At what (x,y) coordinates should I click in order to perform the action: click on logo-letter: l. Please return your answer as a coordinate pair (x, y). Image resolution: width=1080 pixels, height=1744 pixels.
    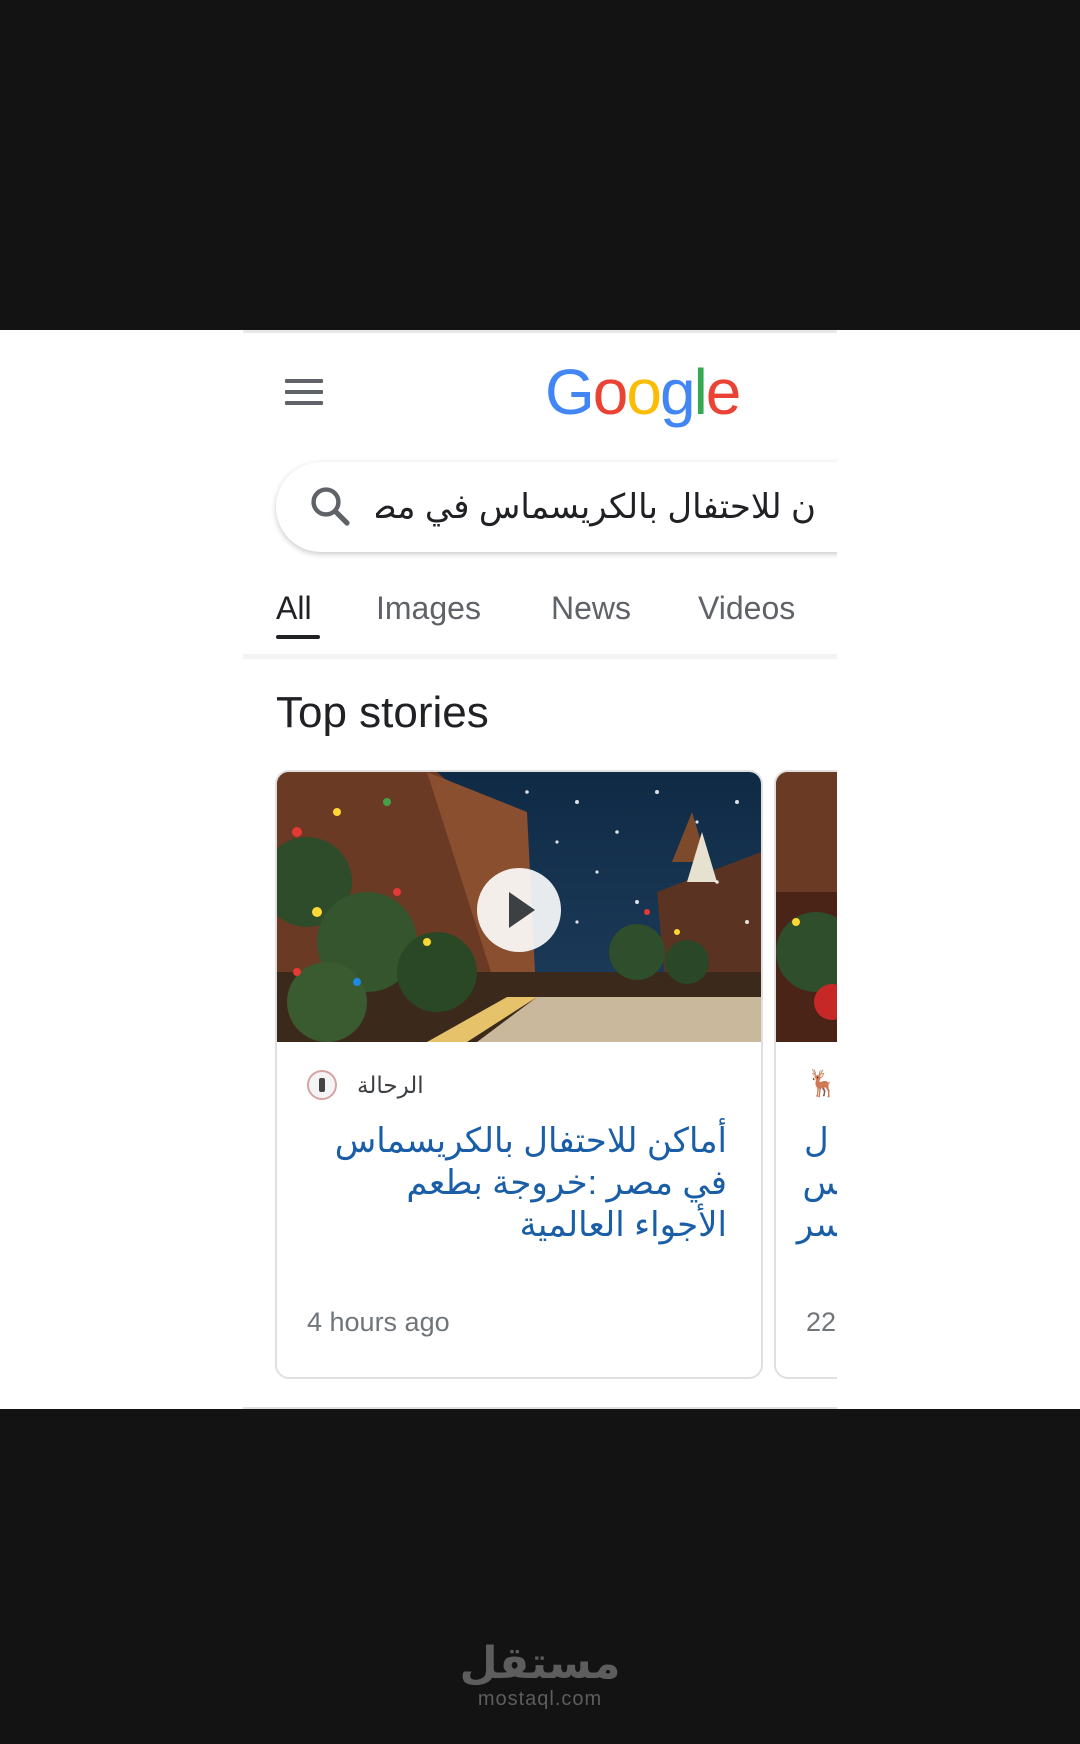
    Looking at the image, I should click on (700, 392).